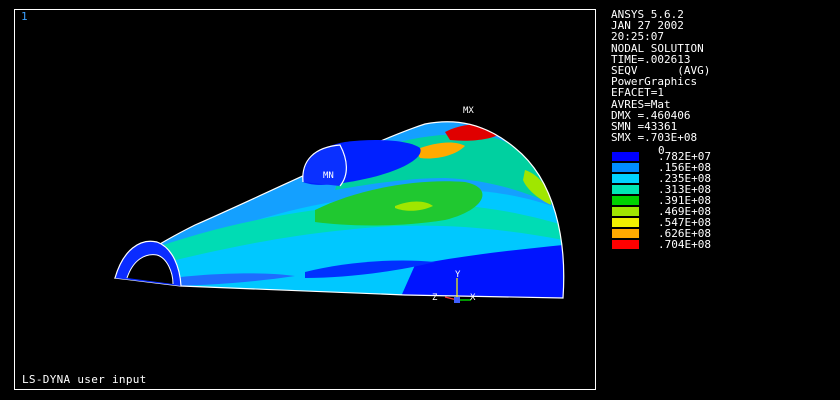 The image size is (840, 400). Describe the element at coordinates (328, 176) in the screenshot. I see `min-label: MN` at that location.